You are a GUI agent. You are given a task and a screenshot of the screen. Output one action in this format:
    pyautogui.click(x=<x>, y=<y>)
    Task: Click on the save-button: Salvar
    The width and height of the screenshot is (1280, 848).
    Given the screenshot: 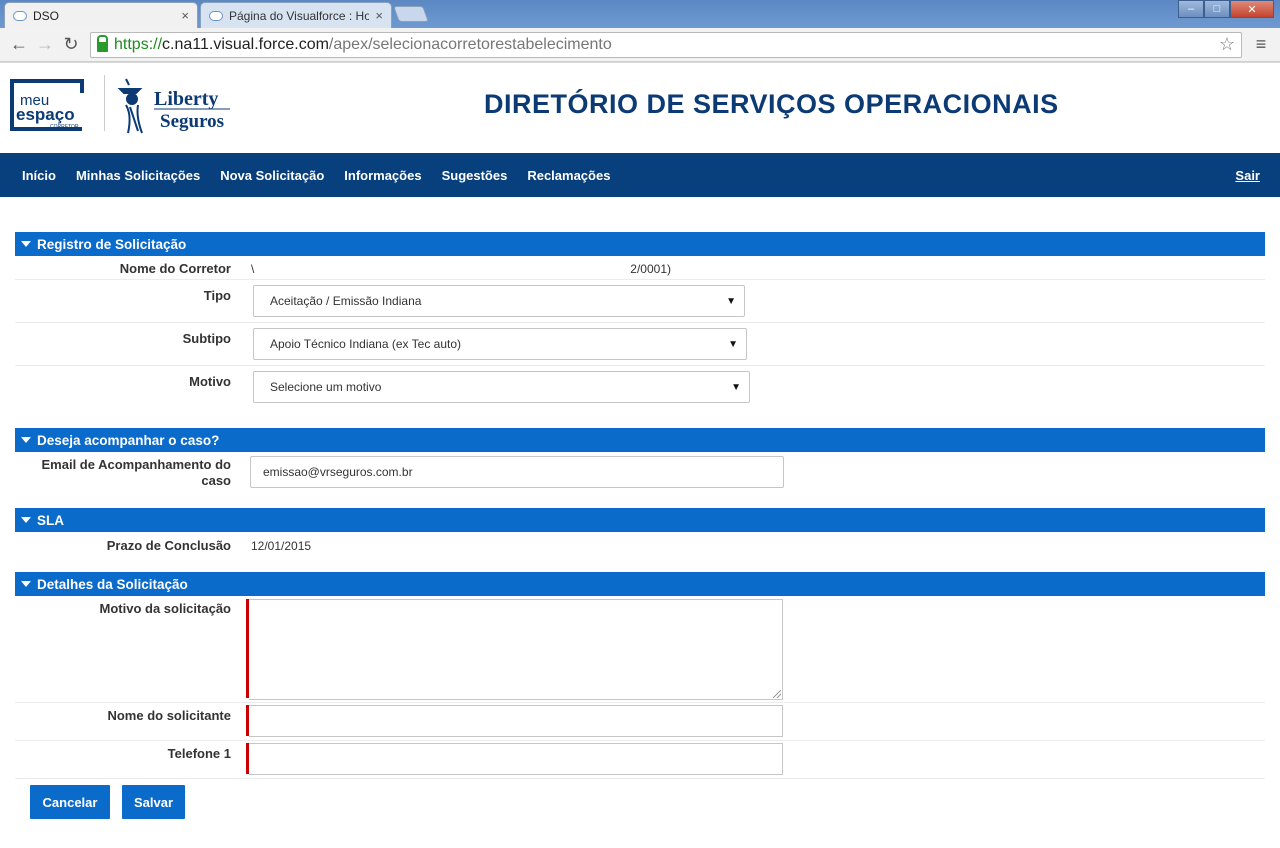 What is the action you would take?
    pyautogui.click(x=153, y=802)
    